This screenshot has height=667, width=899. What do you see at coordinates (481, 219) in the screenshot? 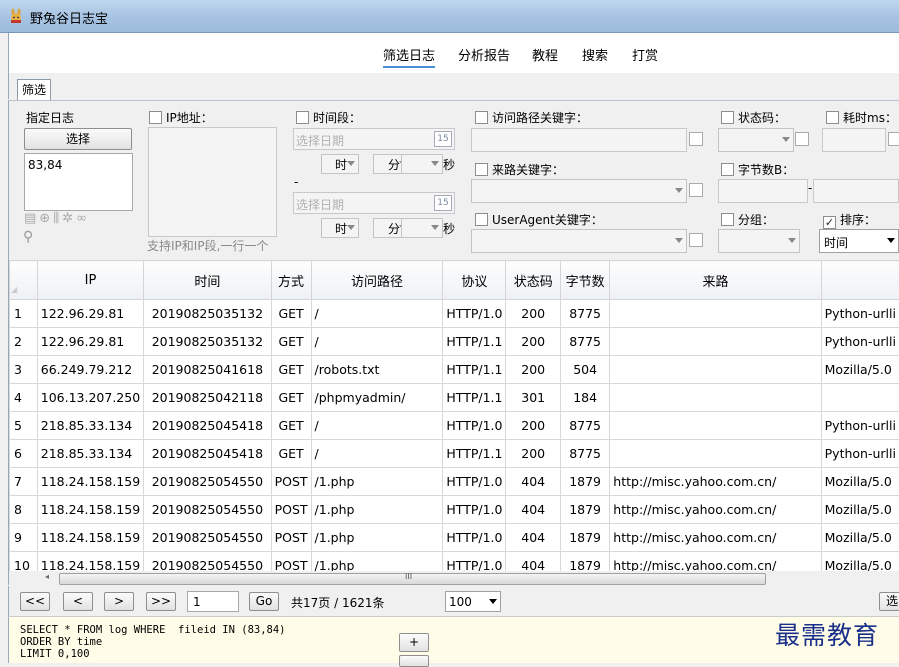
I see `useragent-checkbox` at bounding box center [481, 219].